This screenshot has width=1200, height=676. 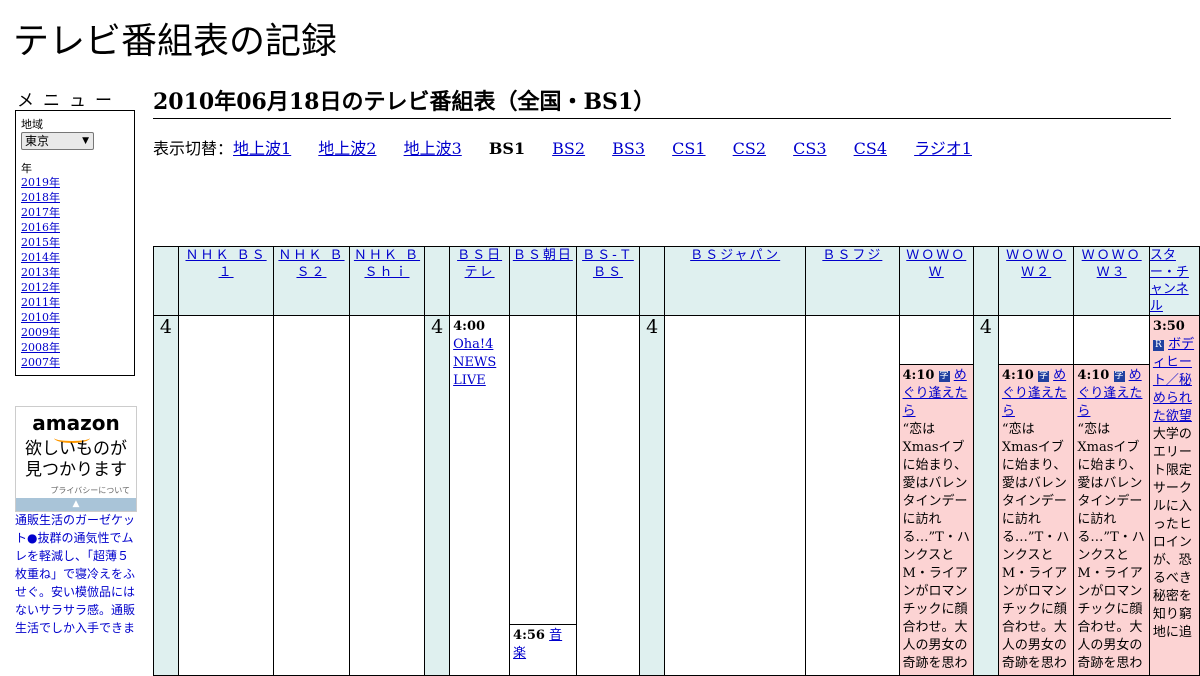 I want to click on program-description: 大学のエリート限定サークルに入ったヒロインが、恐るべき秘密を知り窮地に追, so click(x=1172, y=533).